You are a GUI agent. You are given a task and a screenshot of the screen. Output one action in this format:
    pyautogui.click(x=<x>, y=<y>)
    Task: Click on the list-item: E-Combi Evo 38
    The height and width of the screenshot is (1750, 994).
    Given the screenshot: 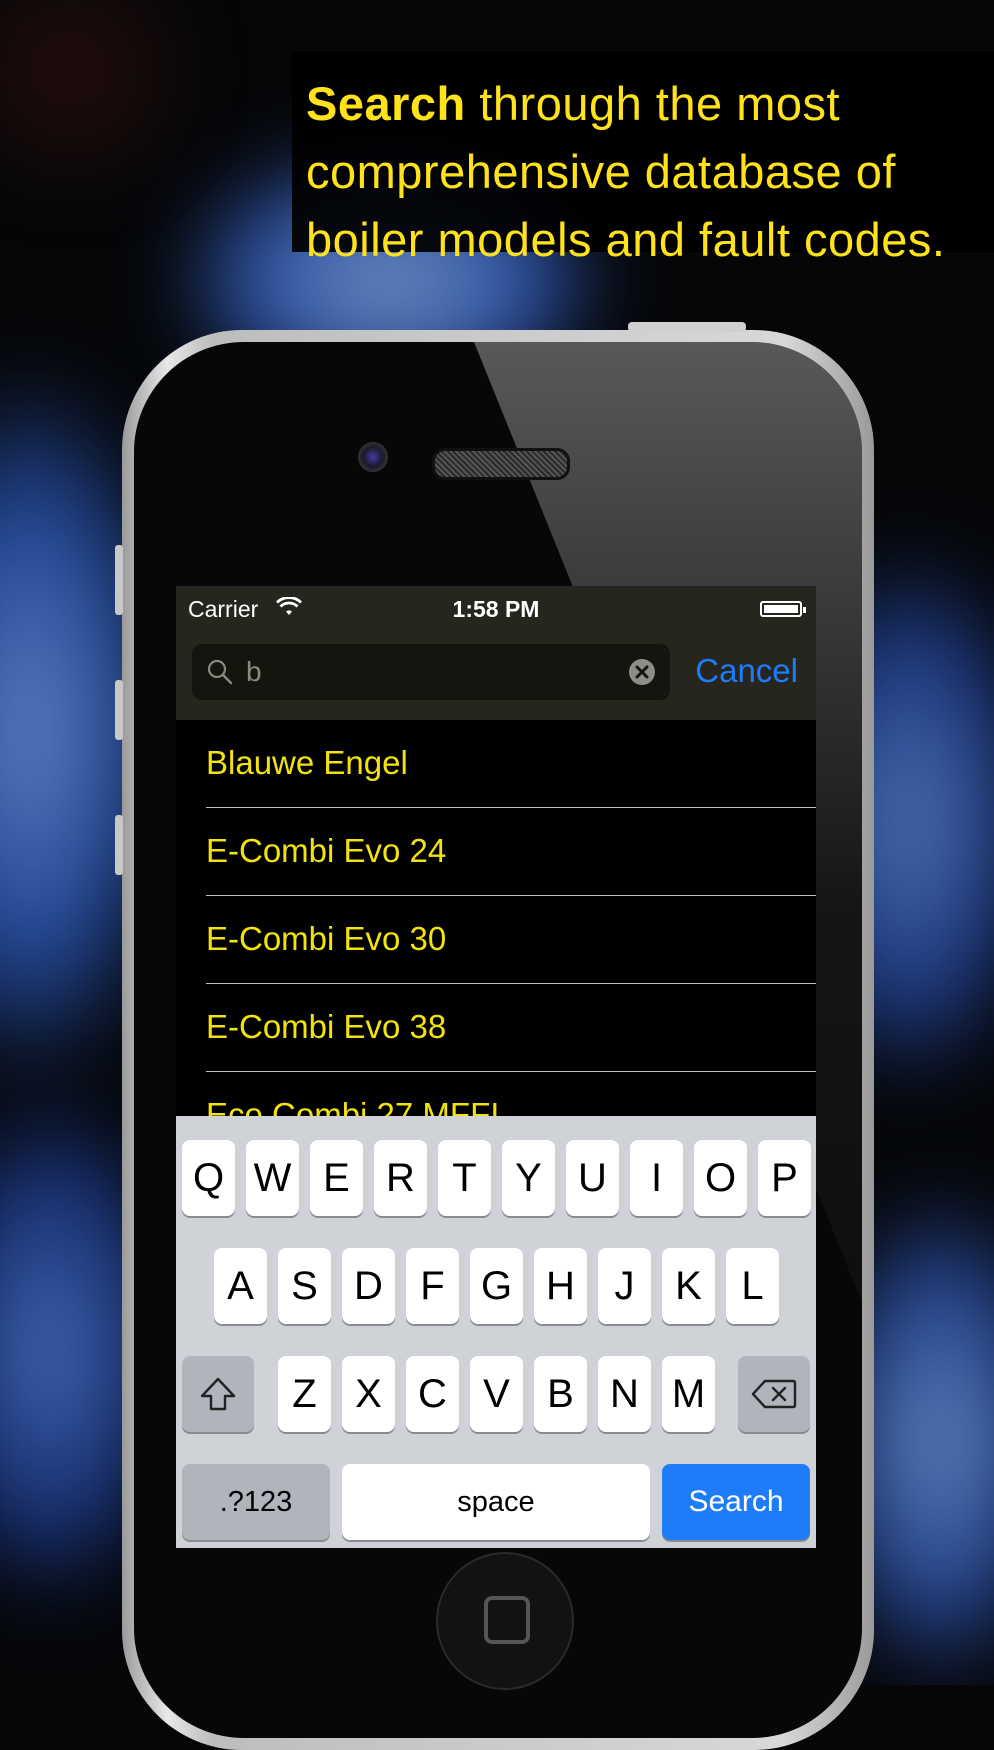 What is the action you would take?
    pyautogui.click(x=496, y=1028)
    